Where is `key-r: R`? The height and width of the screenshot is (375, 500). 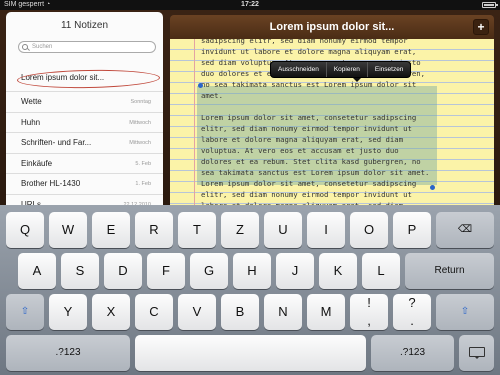
key-r: R is located at coordinates (154, 230).